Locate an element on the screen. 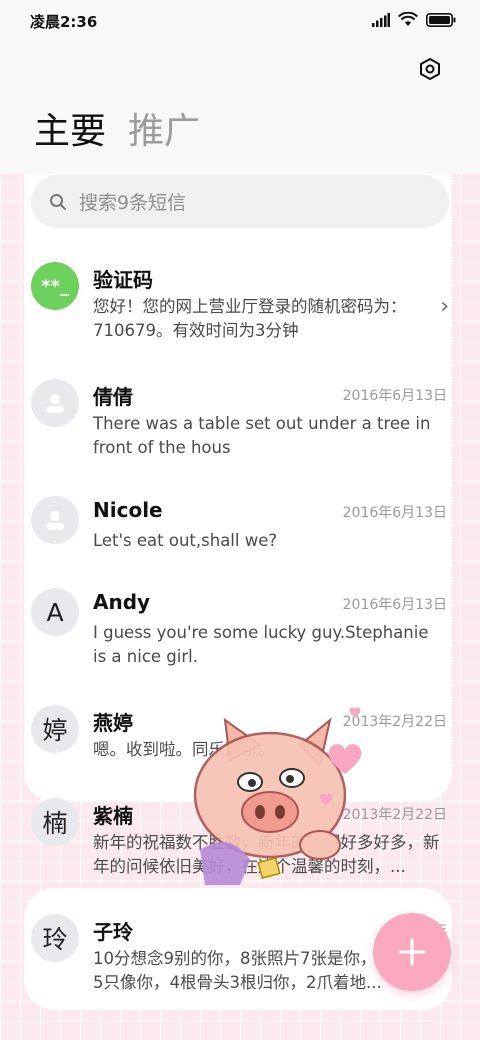 The height and width of the screenshot is (1040, 480). settings-button is located at coordinates (430, 69).